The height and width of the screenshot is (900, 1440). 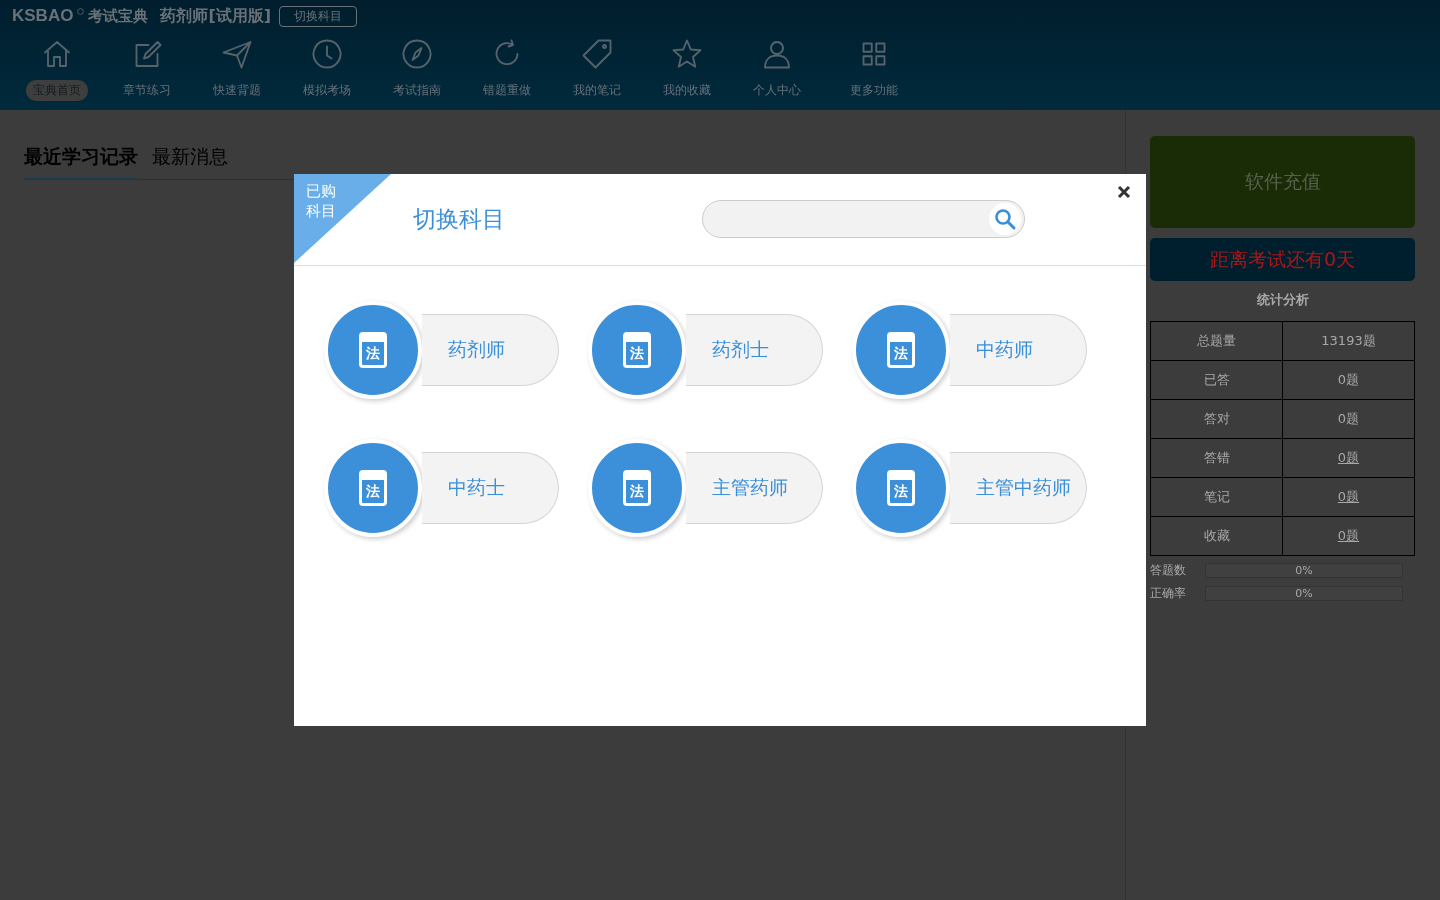 I want to click on nav-tab: 模拟考场, so click(x=327, y=90).